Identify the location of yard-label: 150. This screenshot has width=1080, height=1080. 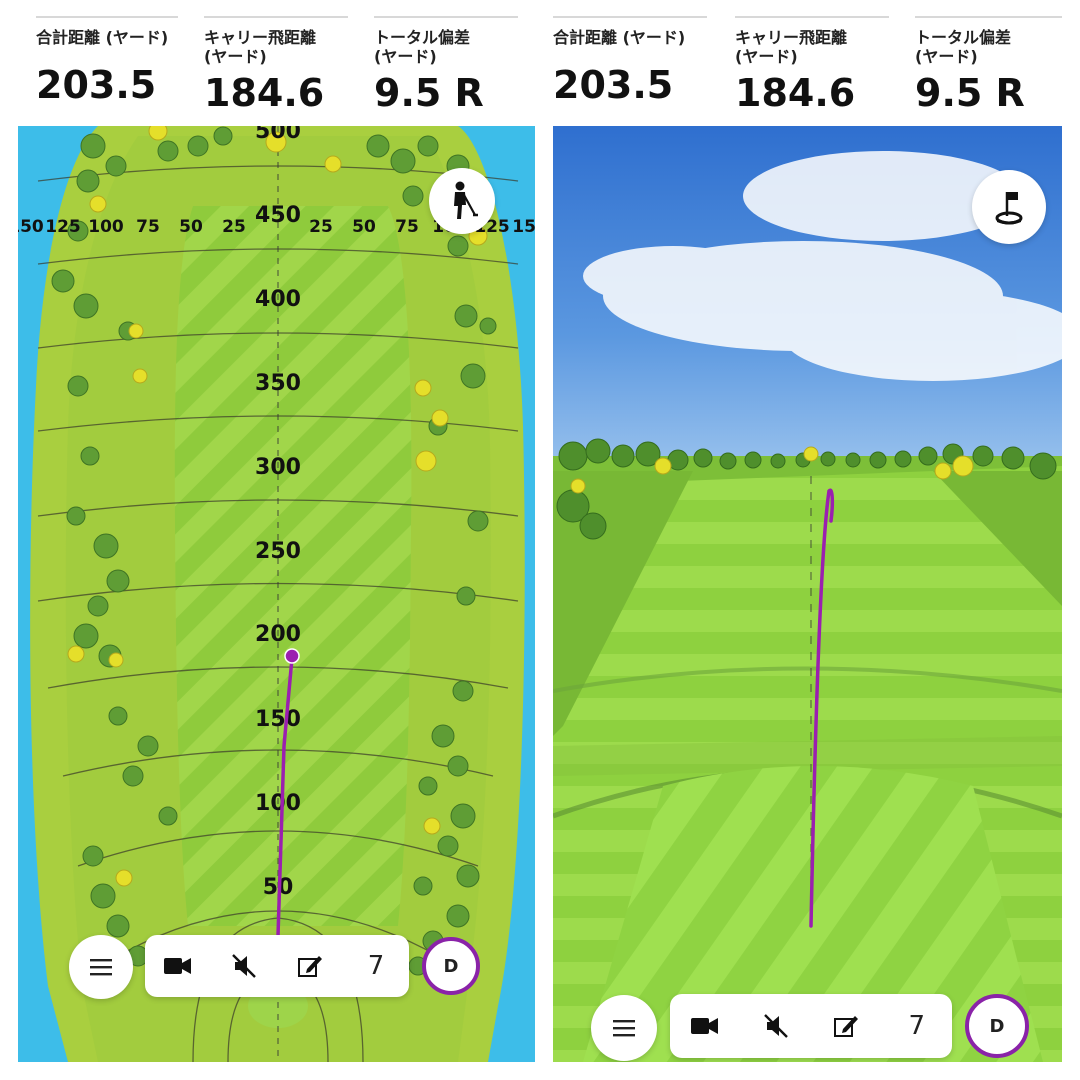
(278, 719).